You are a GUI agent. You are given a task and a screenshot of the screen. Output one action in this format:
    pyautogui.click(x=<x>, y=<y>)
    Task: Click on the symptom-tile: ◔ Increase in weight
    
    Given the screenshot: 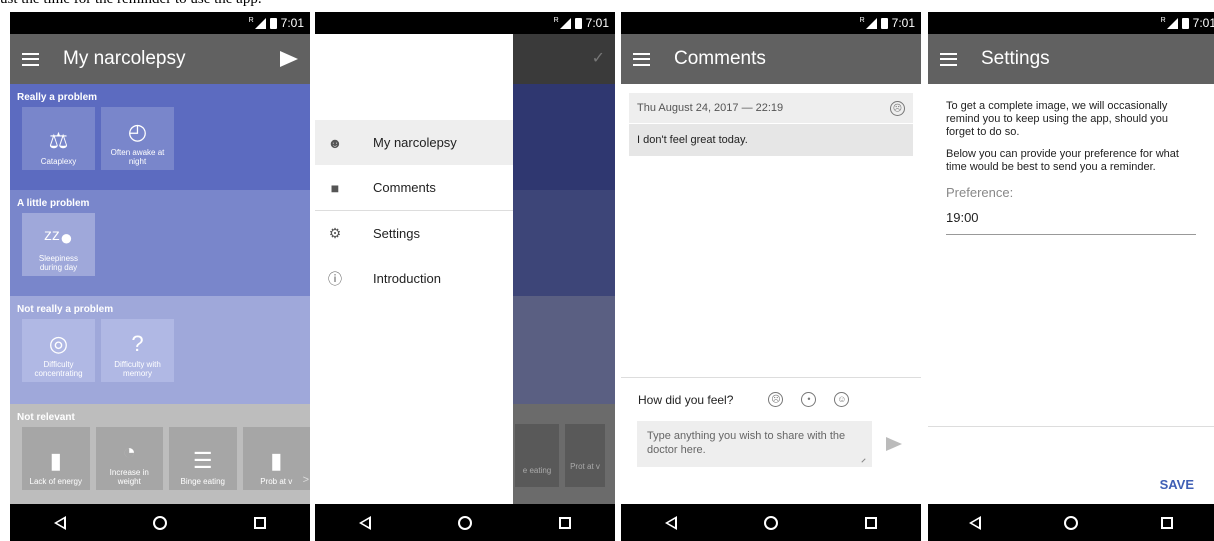 What is the action you would take?
    pyautogui.click(x=129, y=458)
    